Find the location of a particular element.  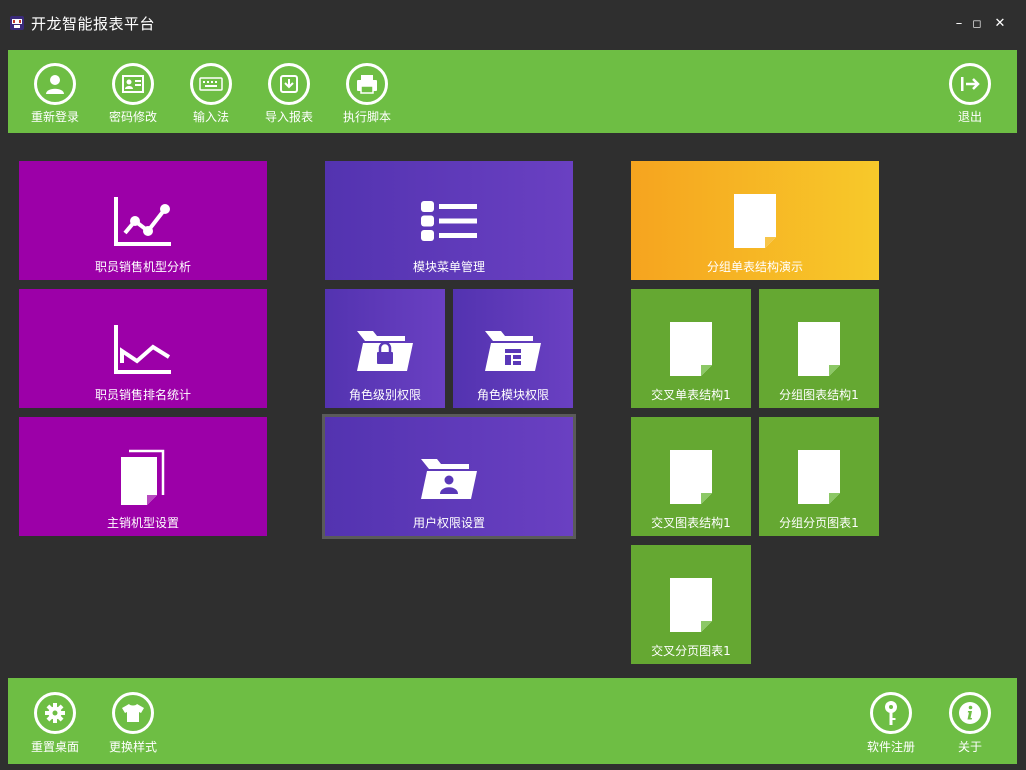

input-method-icon-circle is located at coordinates (211, 84).